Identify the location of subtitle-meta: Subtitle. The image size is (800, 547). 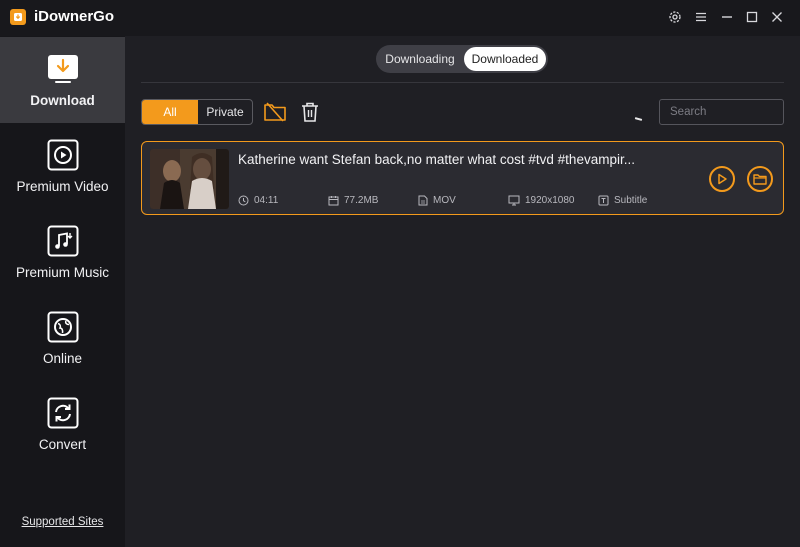
(622, 200).